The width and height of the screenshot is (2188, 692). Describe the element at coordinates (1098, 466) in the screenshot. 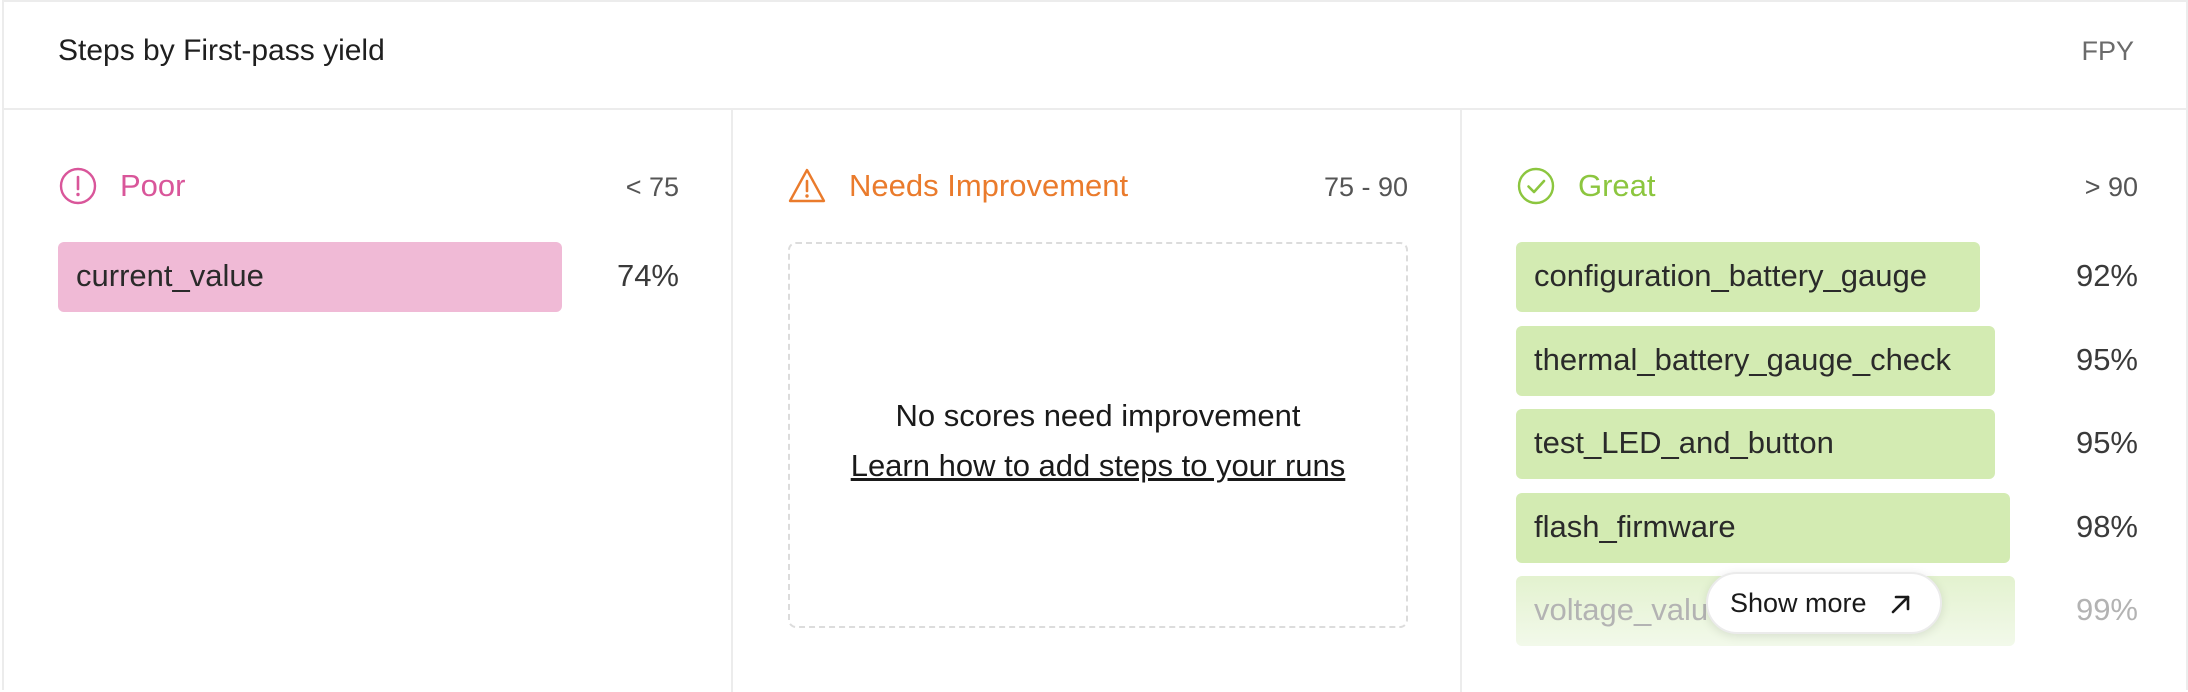

I see `learn-more-link: Learn how to add steps to your runs` at that location.